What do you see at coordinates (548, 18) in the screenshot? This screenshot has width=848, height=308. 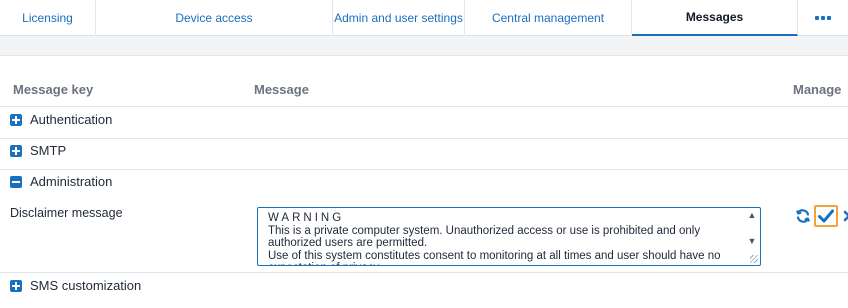 I see `tab-central-management: Central management` at bounding box center [548, 18].